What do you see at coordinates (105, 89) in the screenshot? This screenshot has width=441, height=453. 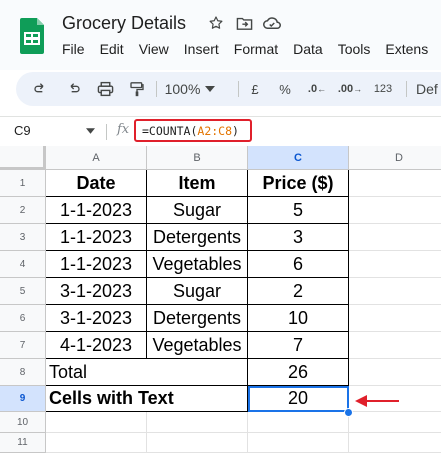 I see `print-icon` at bounding box center [105, 89].